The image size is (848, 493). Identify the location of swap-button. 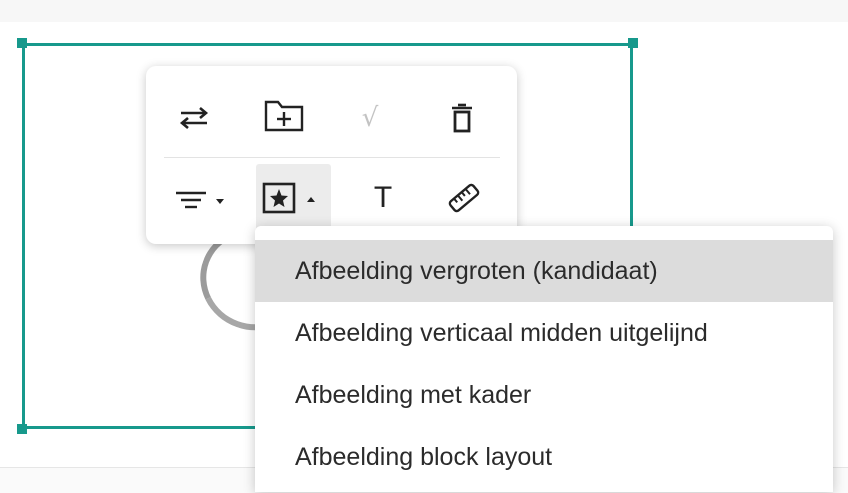
(194, 118).